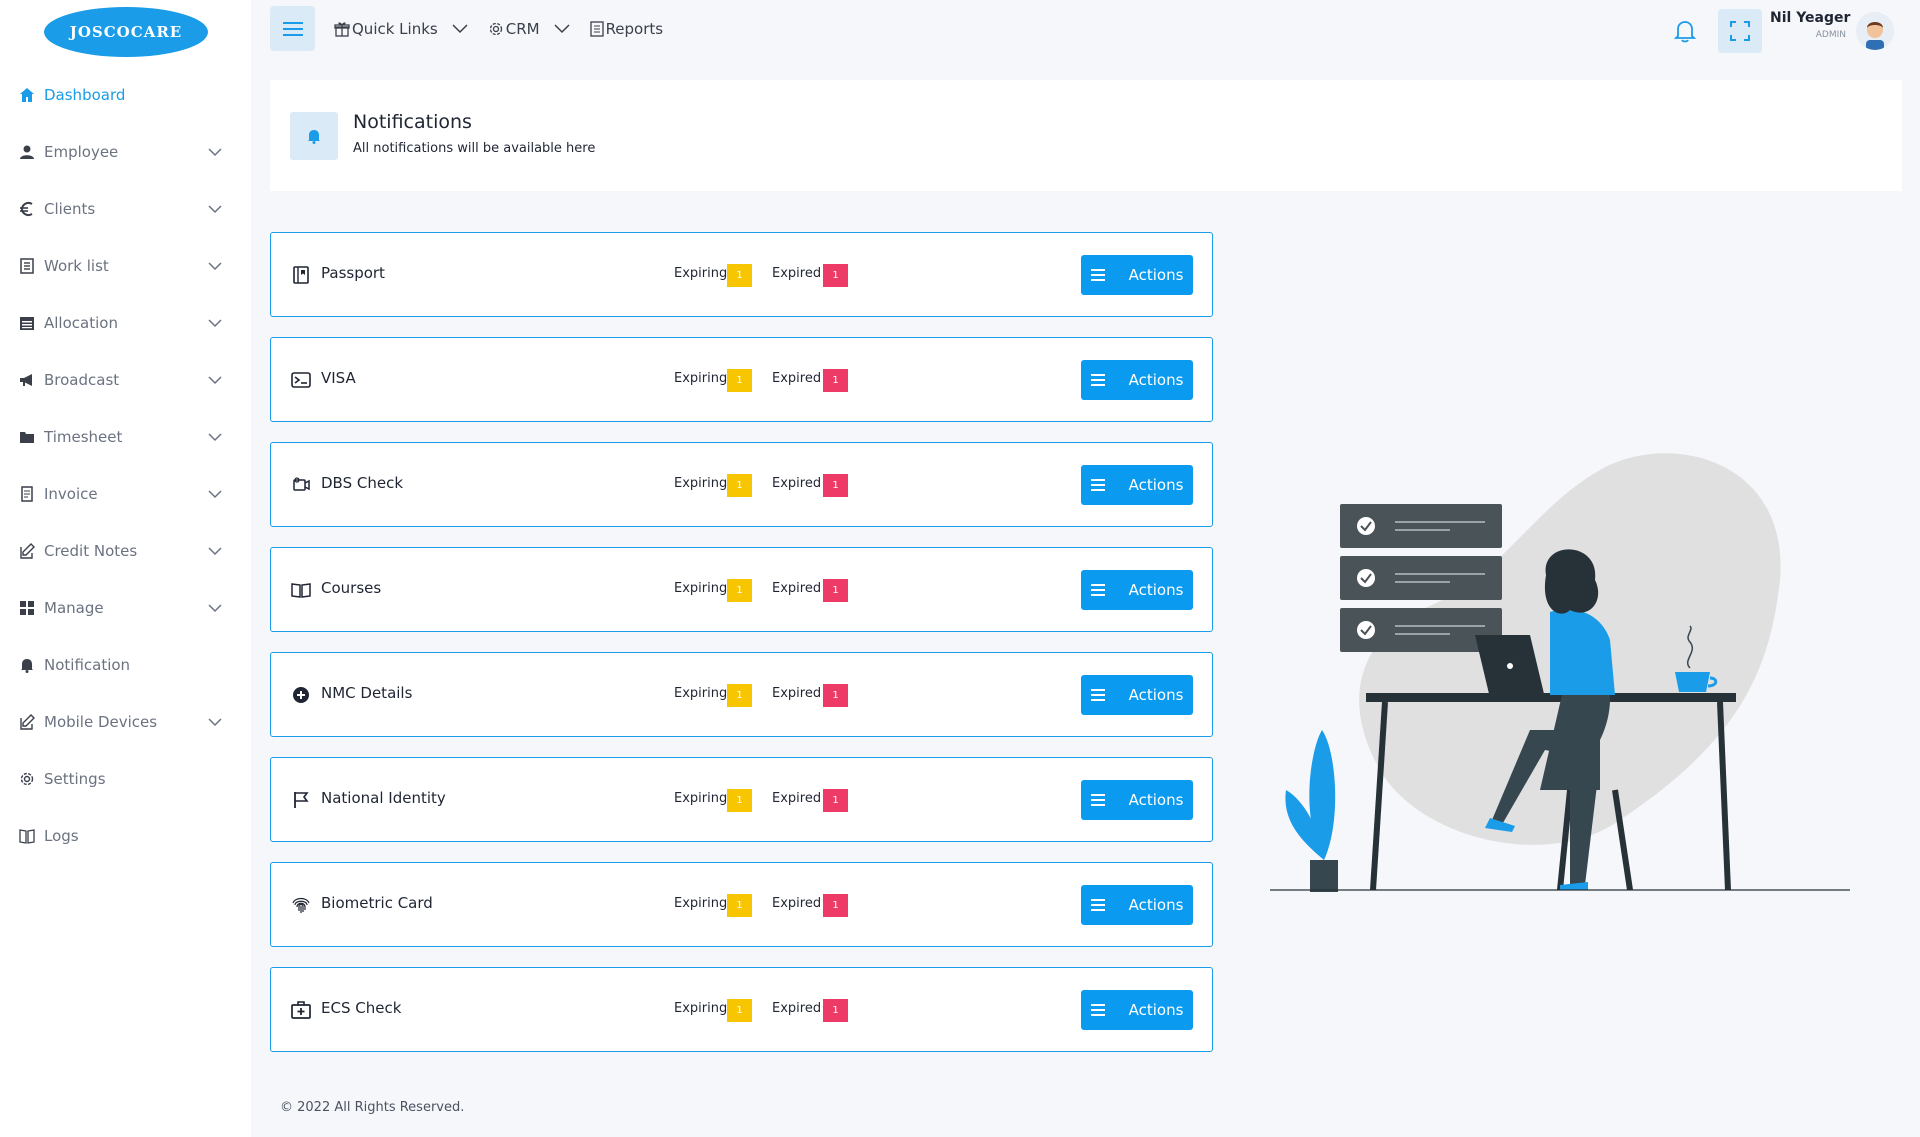 Image resolution: width=1920 pixels, height=1137 pixels. I want to click on sidebar-item-invoice: Invoice, so click(125, 493).